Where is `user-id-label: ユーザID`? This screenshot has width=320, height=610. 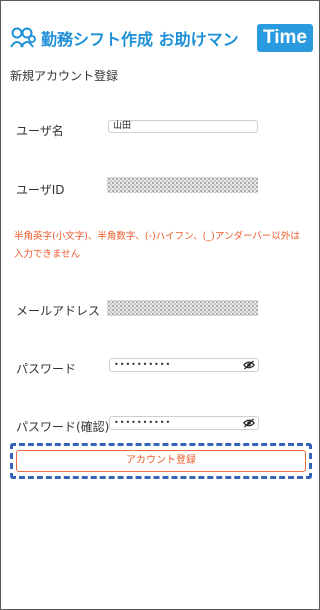 user-id-label: ユーザID is located at coordinates (40, 190).